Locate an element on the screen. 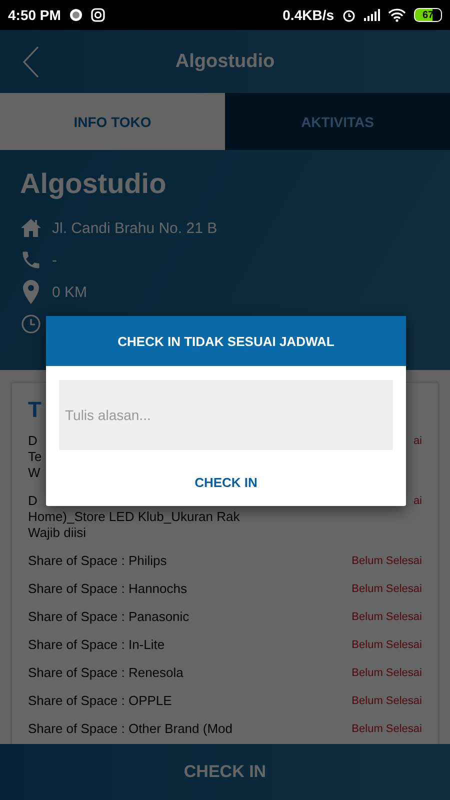 The width and height of the screenshot is (450, 800). dialog-title: CHECK IN TIDAK SESUAI JADWAL is located at coordinates (226, 341).